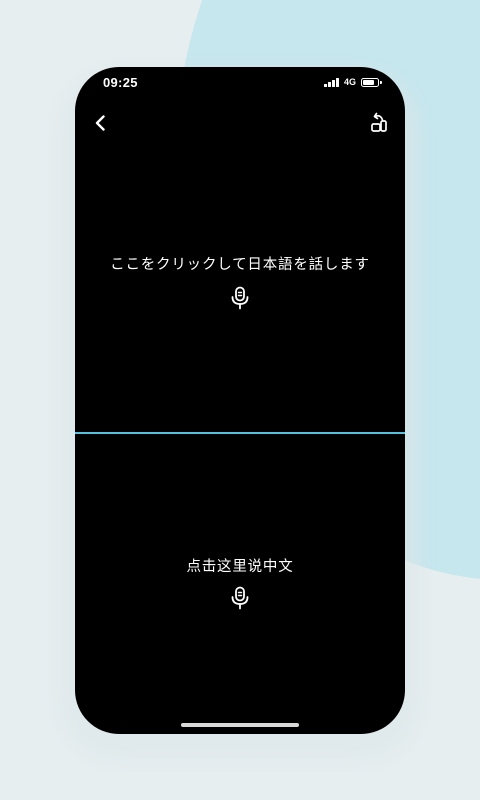  I want to click on chevron-left-icon, so click(100, 123).